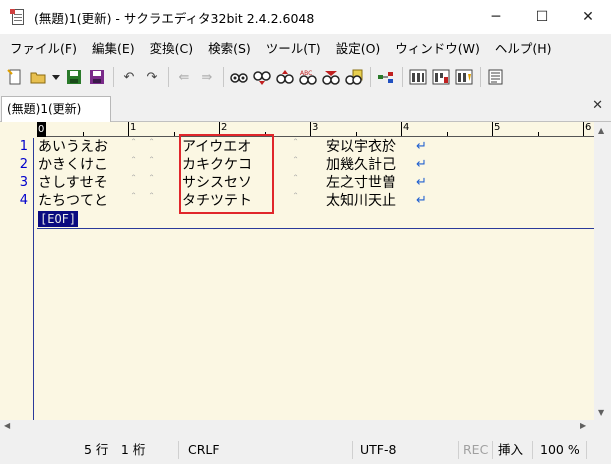  What do you see at coordinates (496, 77) in the screenshot?
I see `settings-icon` at bounding box center [496, 77].